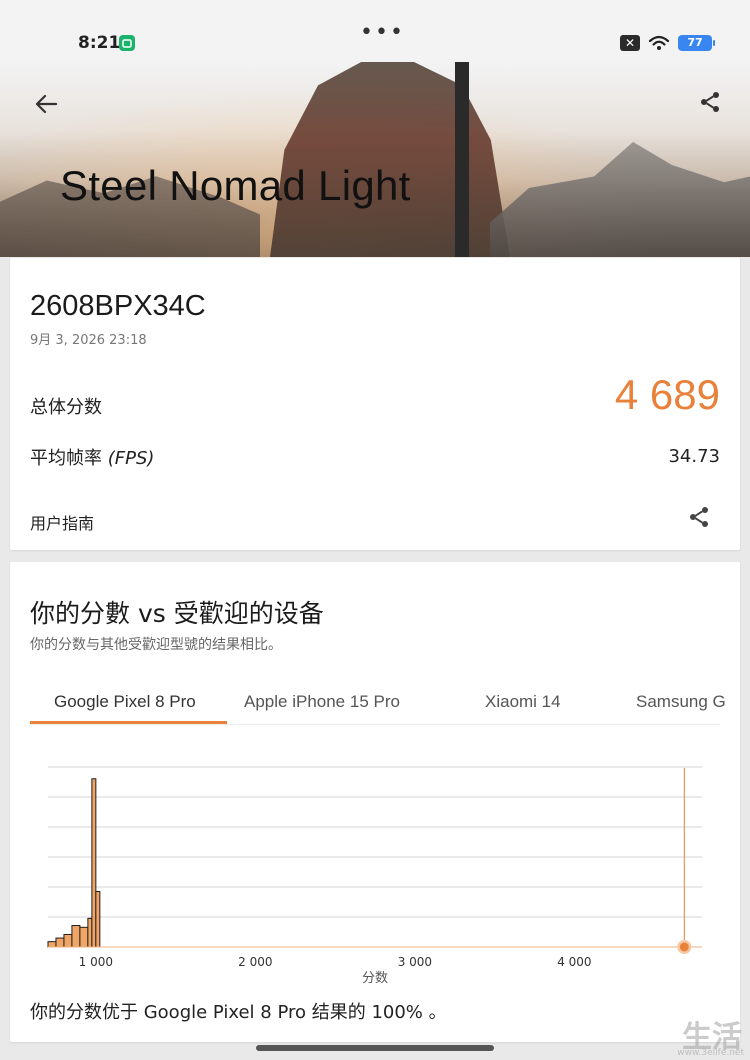  Describe the element at coordinates (125, 702) in the screenshot. I see `tab-google-pixel-8-pro: Google Pixel 8 Pro` at that location.